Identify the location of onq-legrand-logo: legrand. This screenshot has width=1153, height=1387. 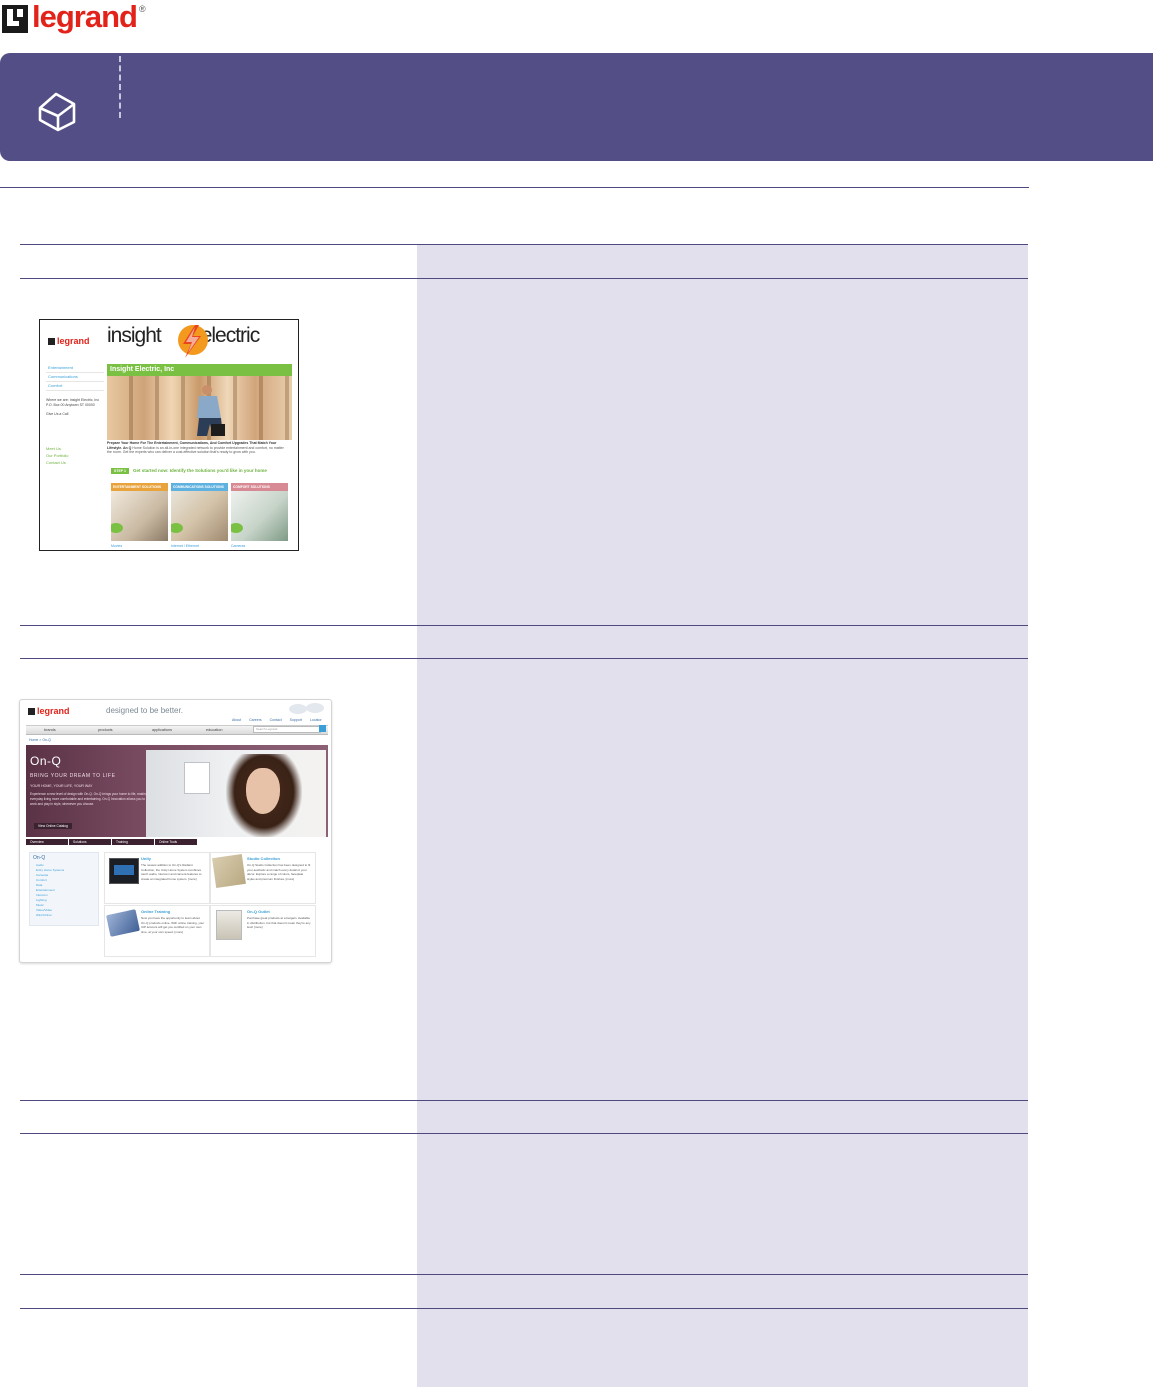
(49, 711).